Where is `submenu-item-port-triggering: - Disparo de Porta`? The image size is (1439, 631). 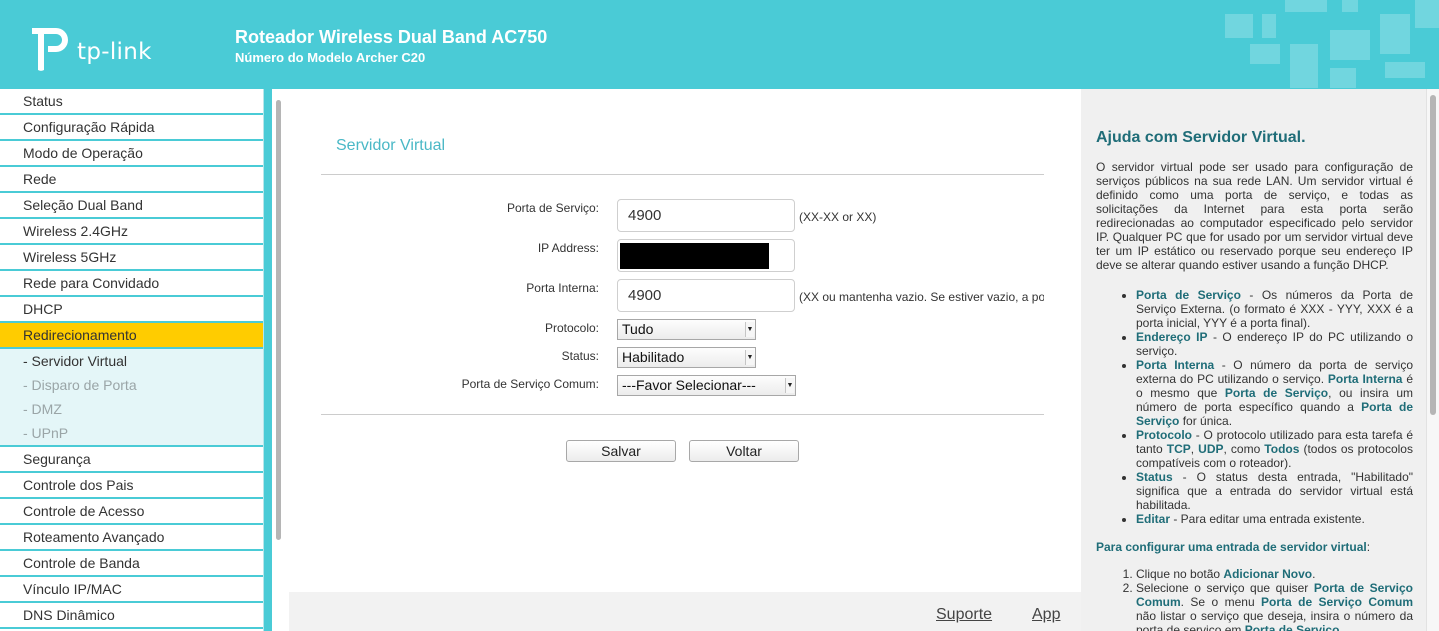
submenu-item-port-triggering: - Disparo de Porta is located at coordinates (131, 385).